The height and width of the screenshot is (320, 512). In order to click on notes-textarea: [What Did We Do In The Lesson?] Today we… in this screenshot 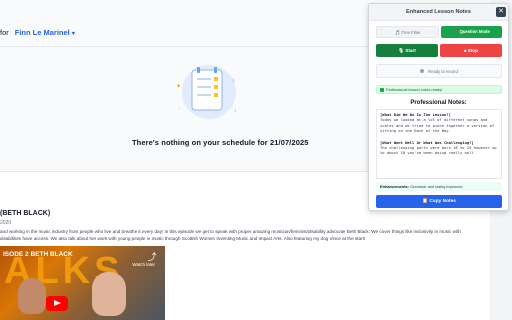, I will do `click(439, 144)`.